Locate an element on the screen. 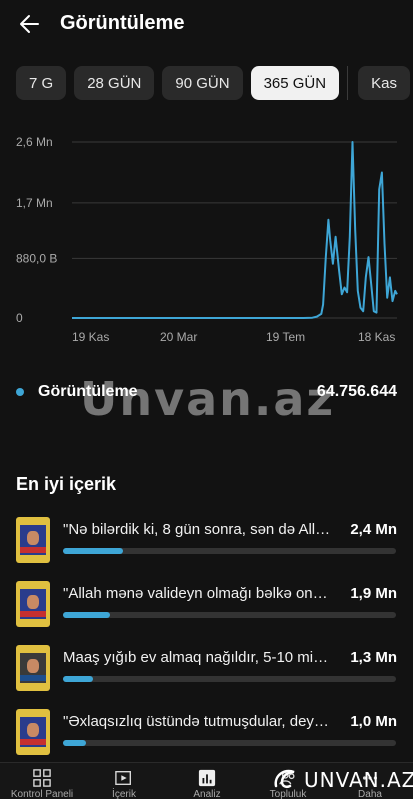  app-header: Görüntüleme is located at coordinates (206, 26).